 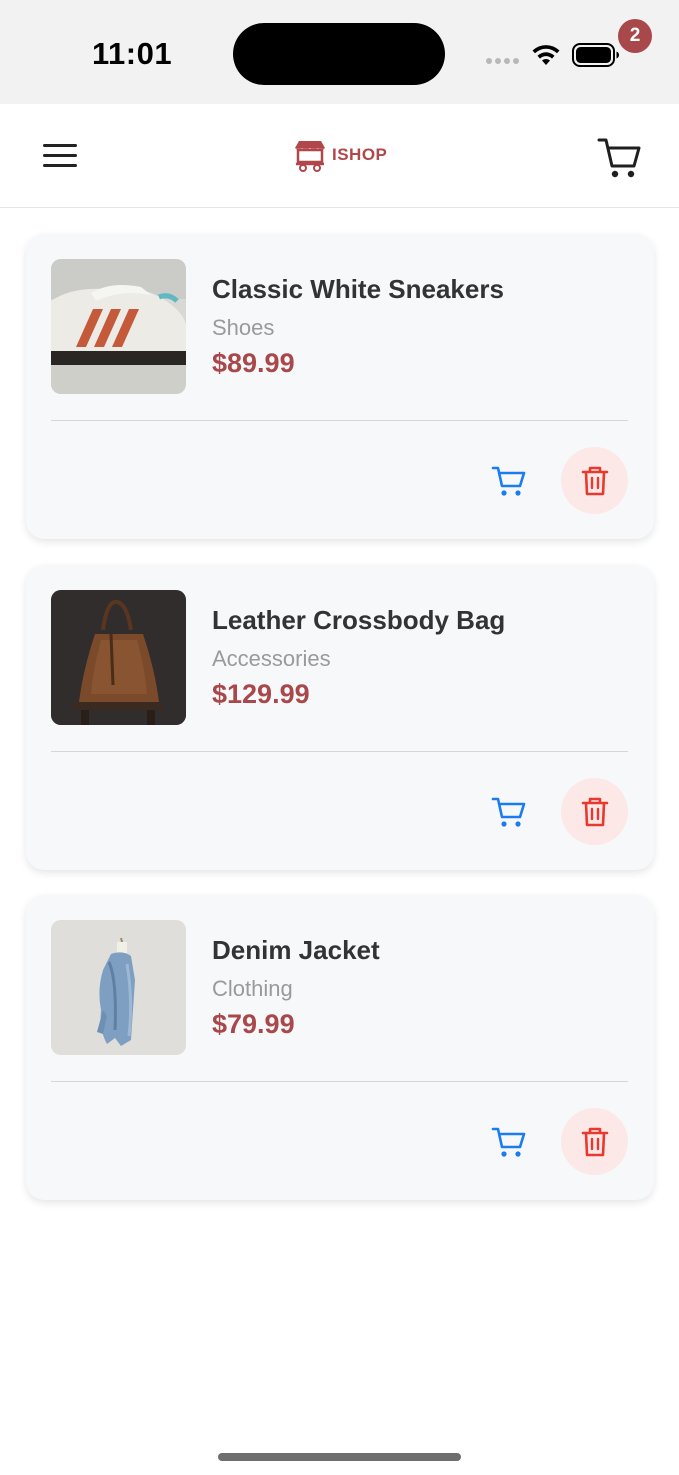 I want to click on sneaker-photo, so click(x=118, y=326).